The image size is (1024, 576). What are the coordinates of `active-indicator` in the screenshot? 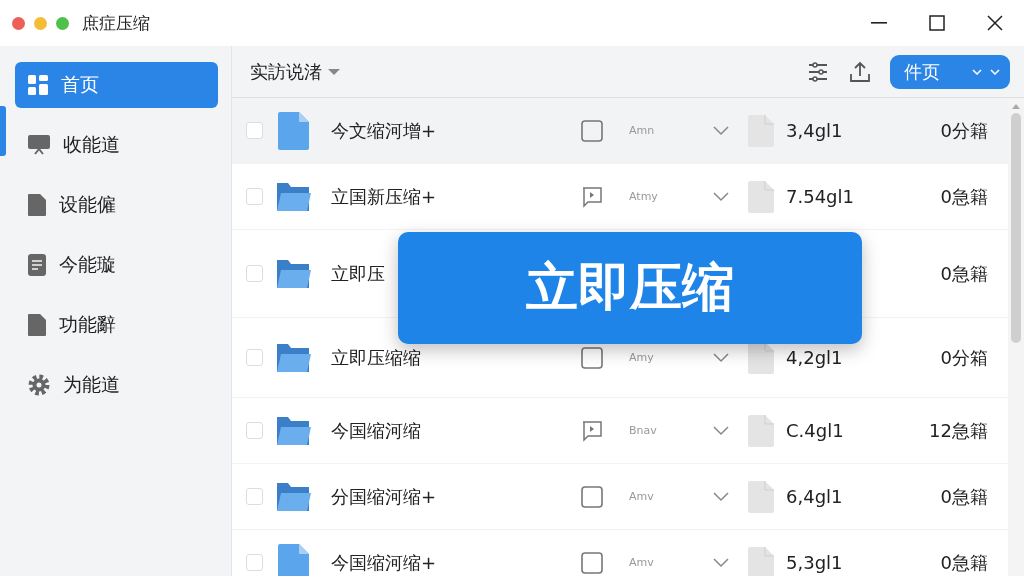 It's located at (3, 131).